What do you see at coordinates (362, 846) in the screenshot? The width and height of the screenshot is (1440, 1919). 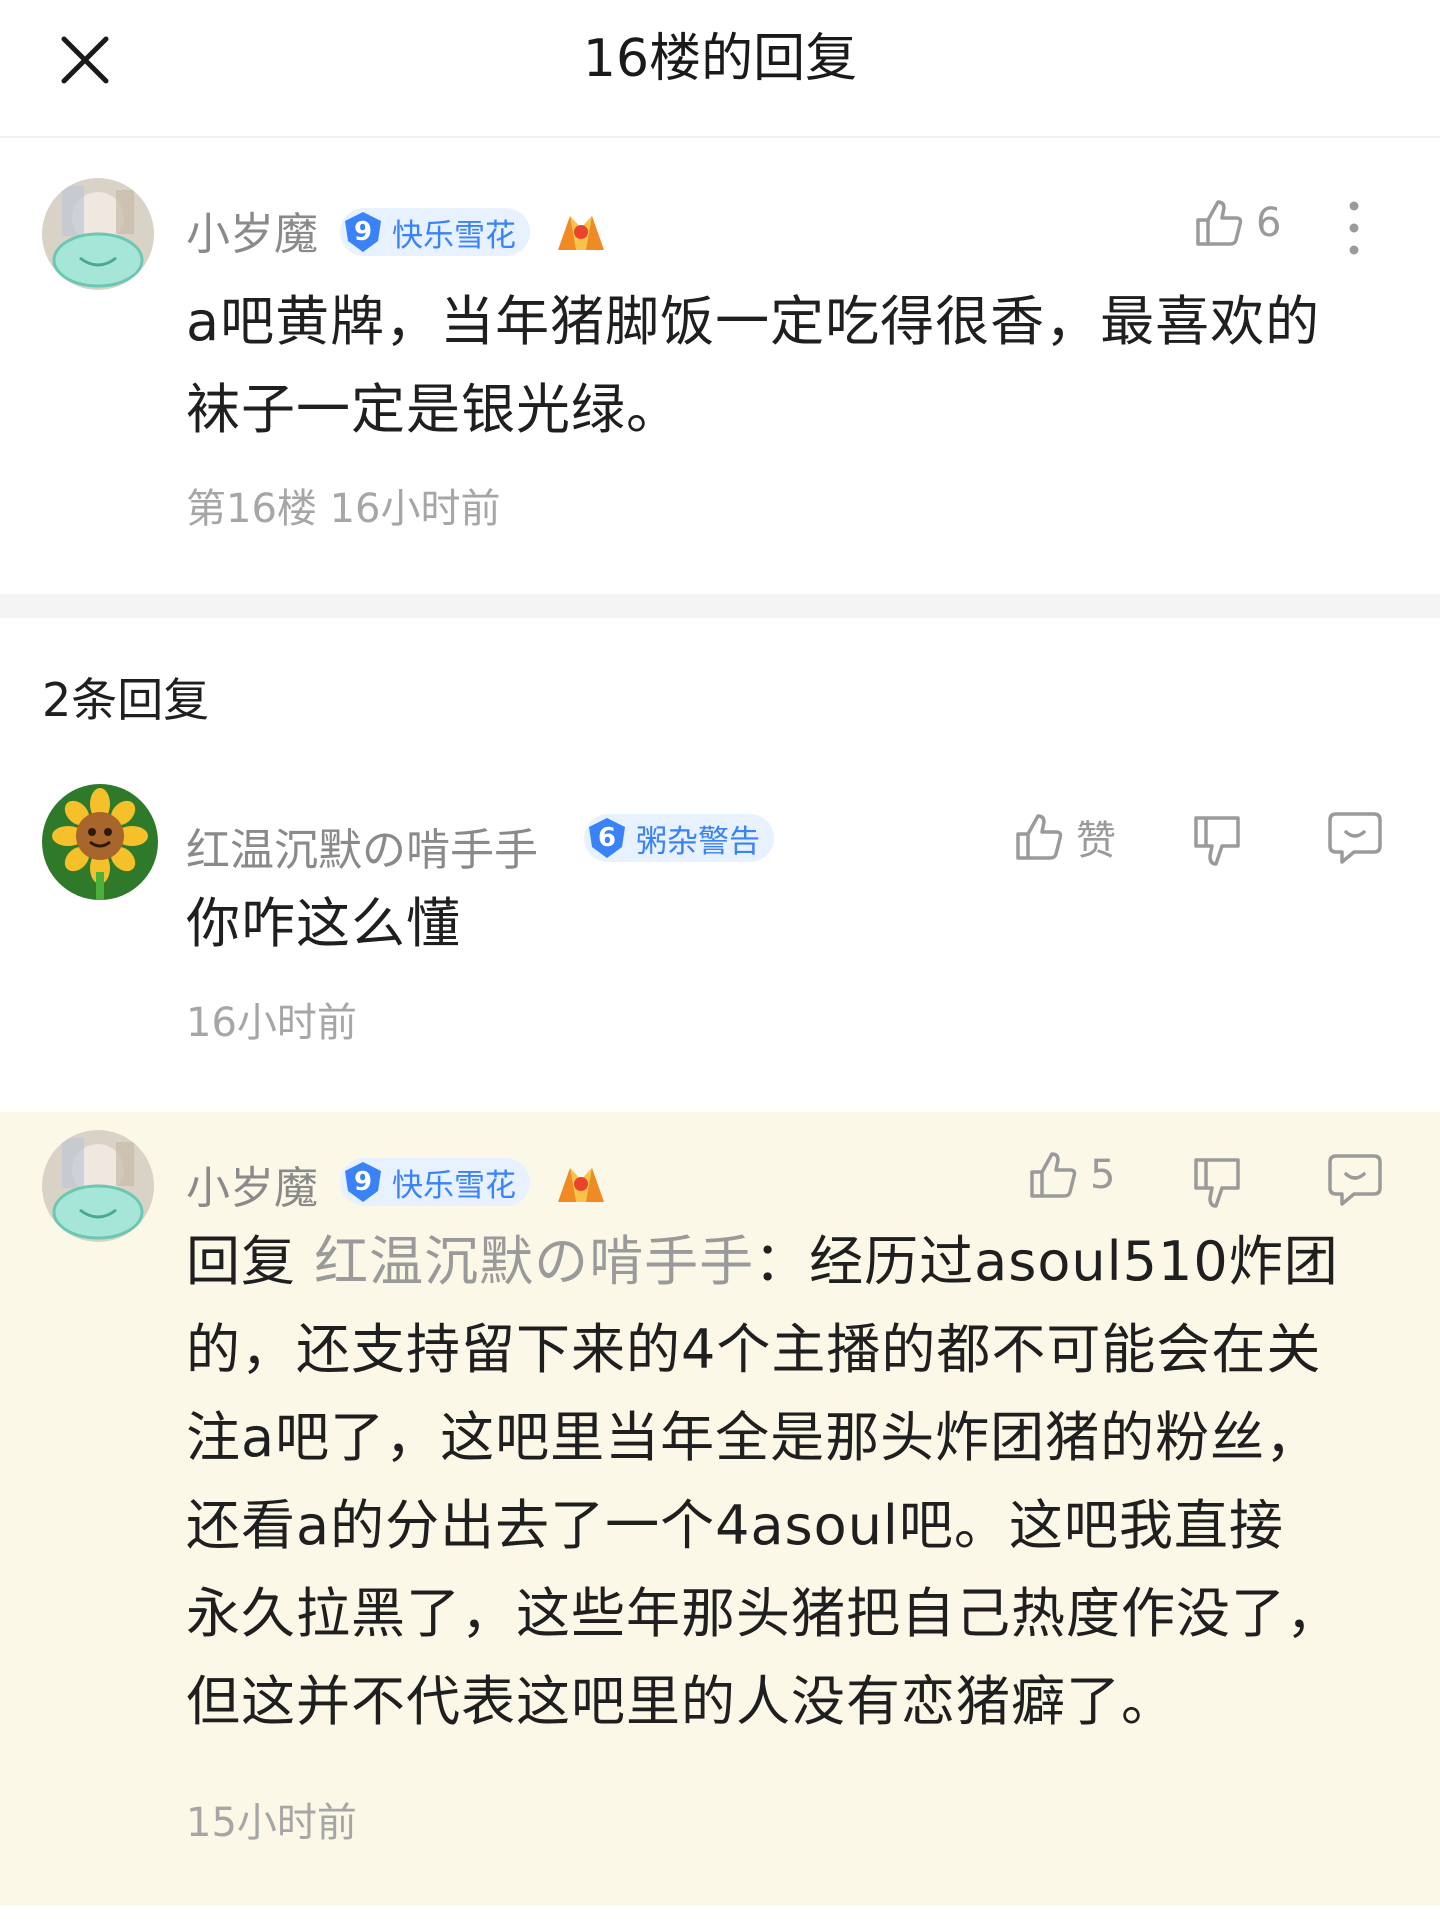 I see `author-name: 红温沉默の啃手手` at bounding box center [362, 846].